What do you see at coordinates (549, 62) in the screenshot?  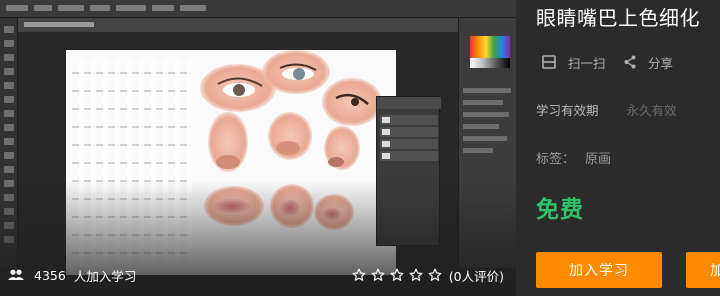 I see `scan-icon` at bounding box center [549, 62].